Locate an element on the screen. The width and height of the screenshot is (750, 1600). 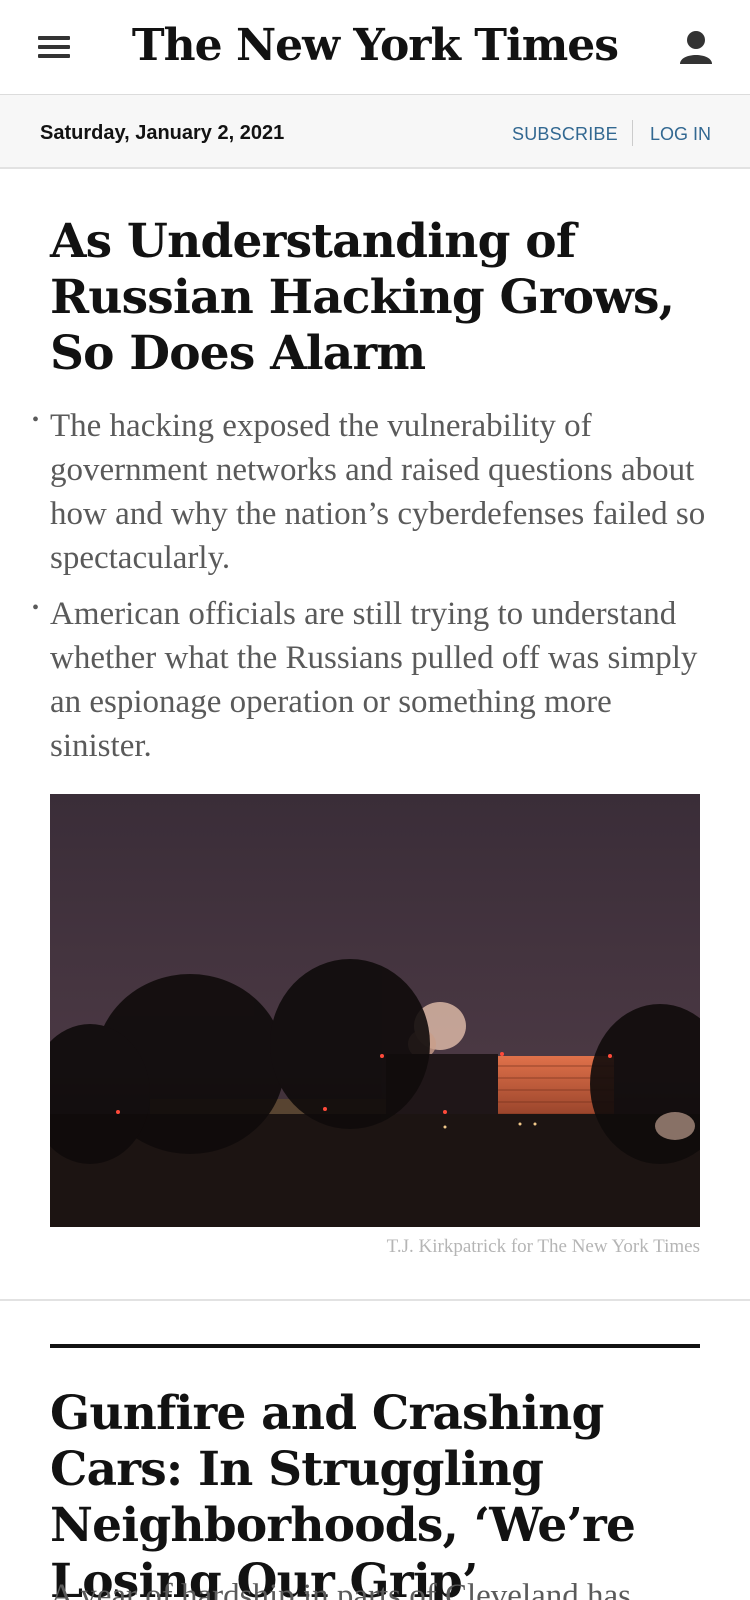
masthead: The New York Times is located at coordinates (375, 47).